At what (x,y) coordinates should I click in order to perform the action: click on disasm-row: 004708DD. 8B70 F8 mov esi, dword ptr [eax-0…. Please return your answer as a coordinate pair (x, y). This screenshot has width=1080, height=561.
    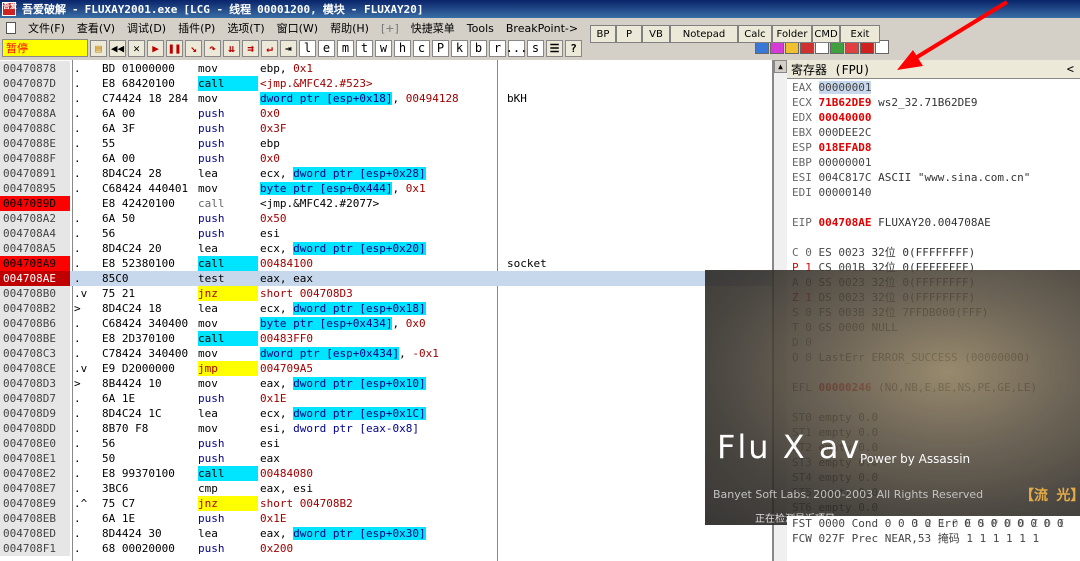
    Looking at the image, I should click on (386, 428).